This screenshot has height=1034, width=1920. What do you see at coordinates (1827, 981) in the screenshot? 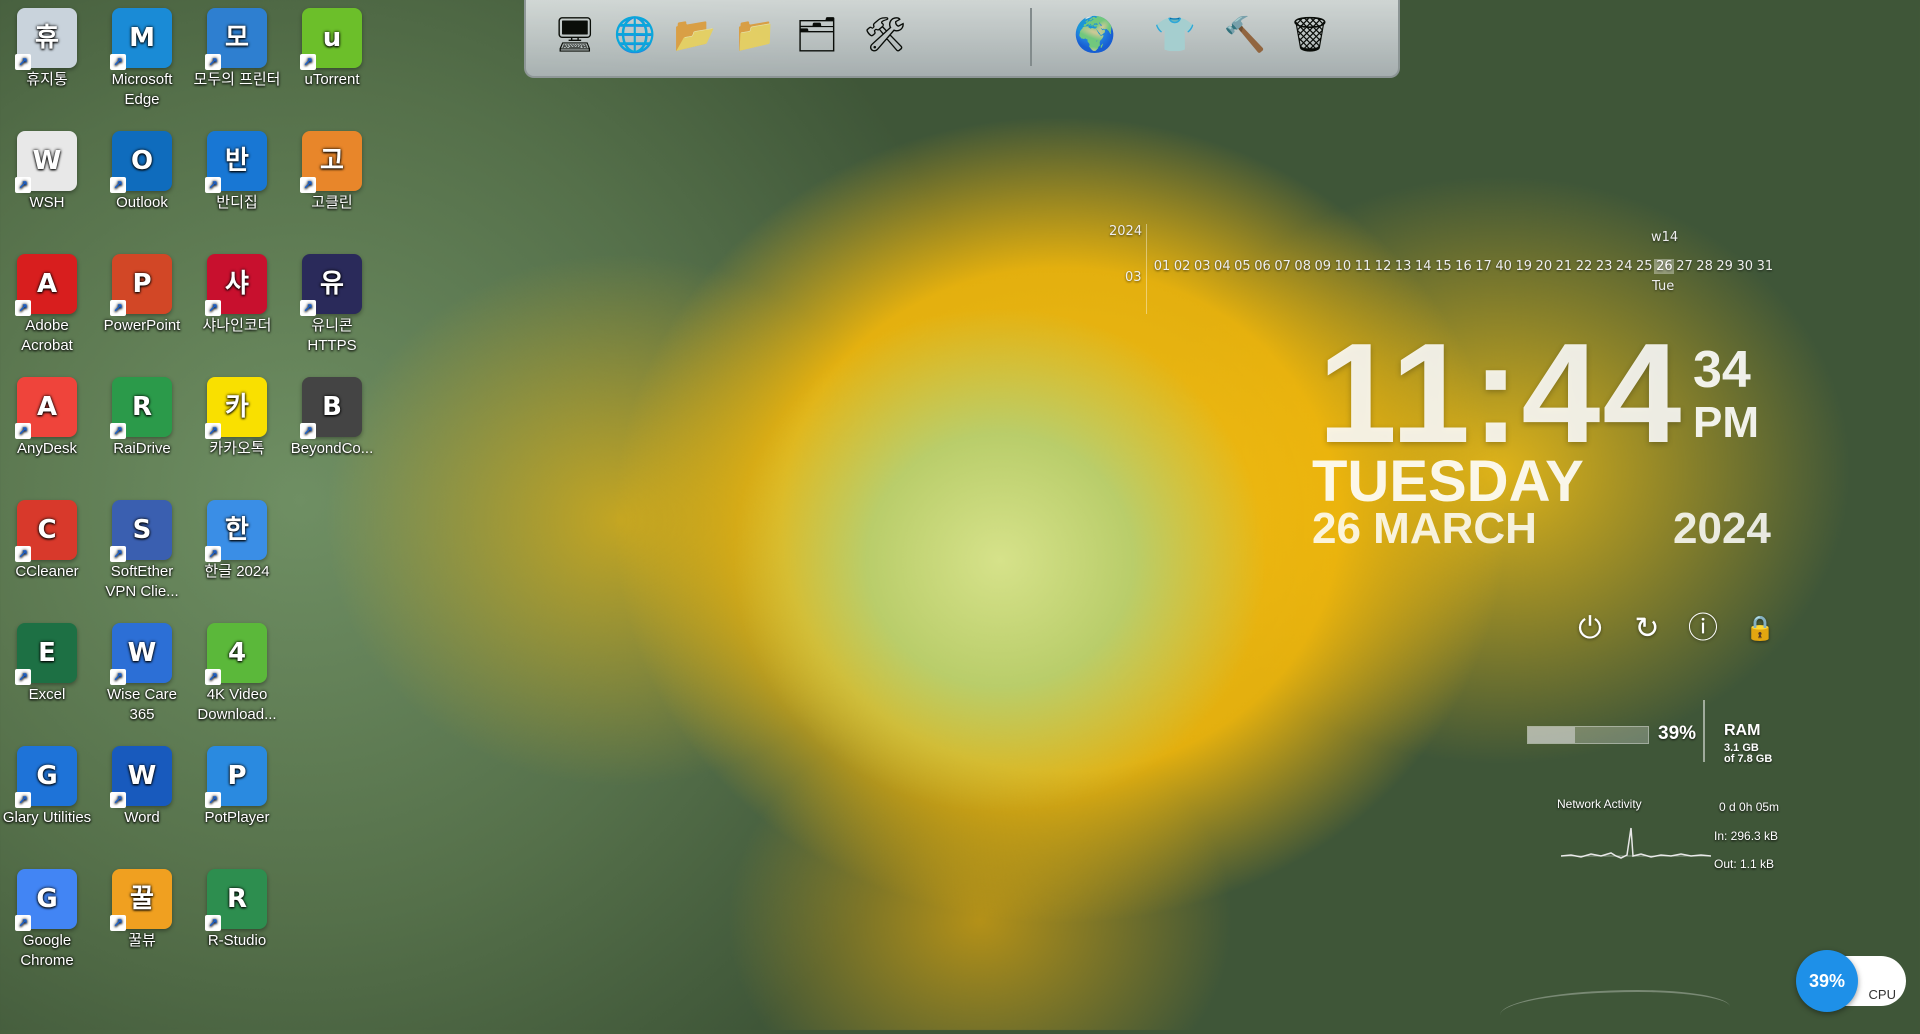
I see `cpu-badge: 39%` at bounding box center [1827, 981].